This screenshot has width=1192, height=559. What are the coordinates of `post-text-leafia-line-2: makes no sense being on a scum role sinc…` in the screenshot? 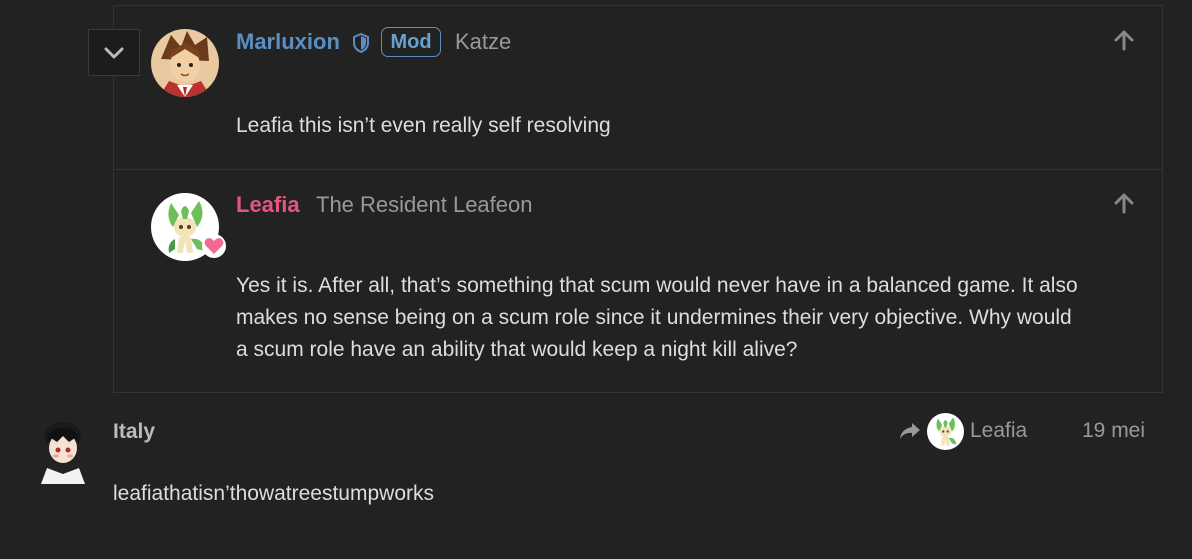 It's located at (654, 317).